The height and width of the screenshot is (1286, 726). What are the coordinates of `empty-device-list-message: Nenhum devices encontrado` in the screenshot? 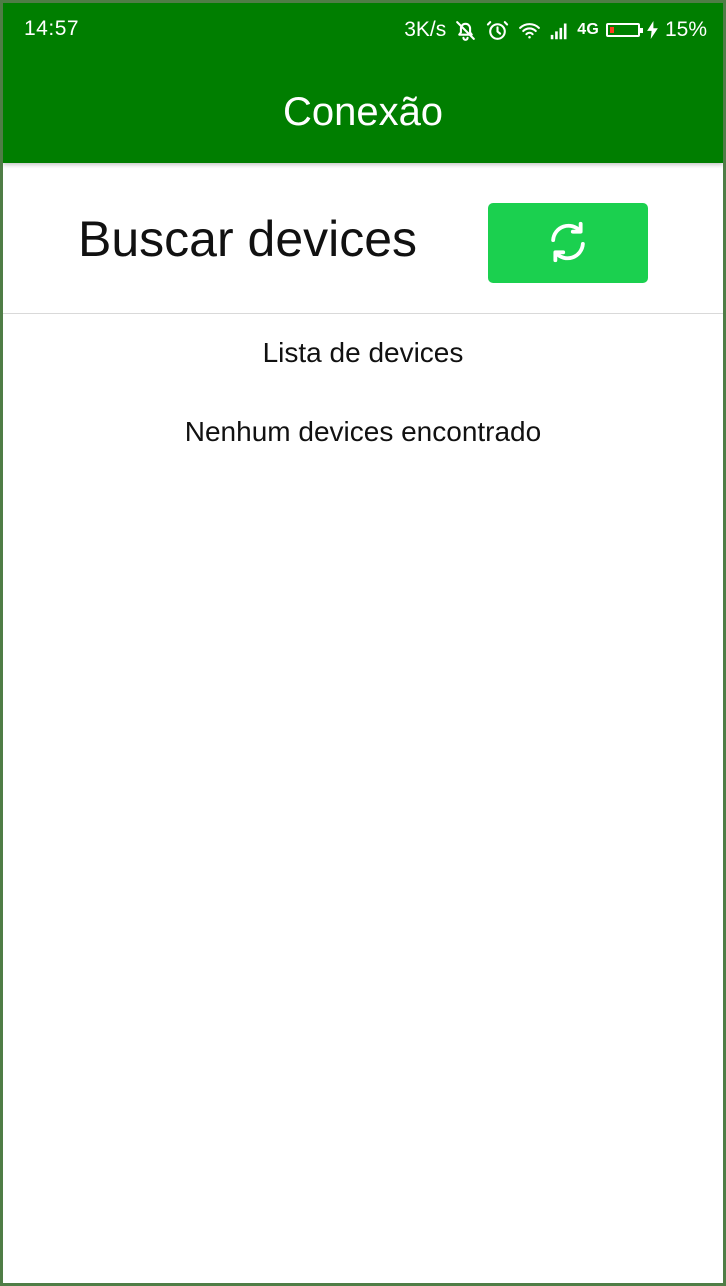 It's located at (363, 431).